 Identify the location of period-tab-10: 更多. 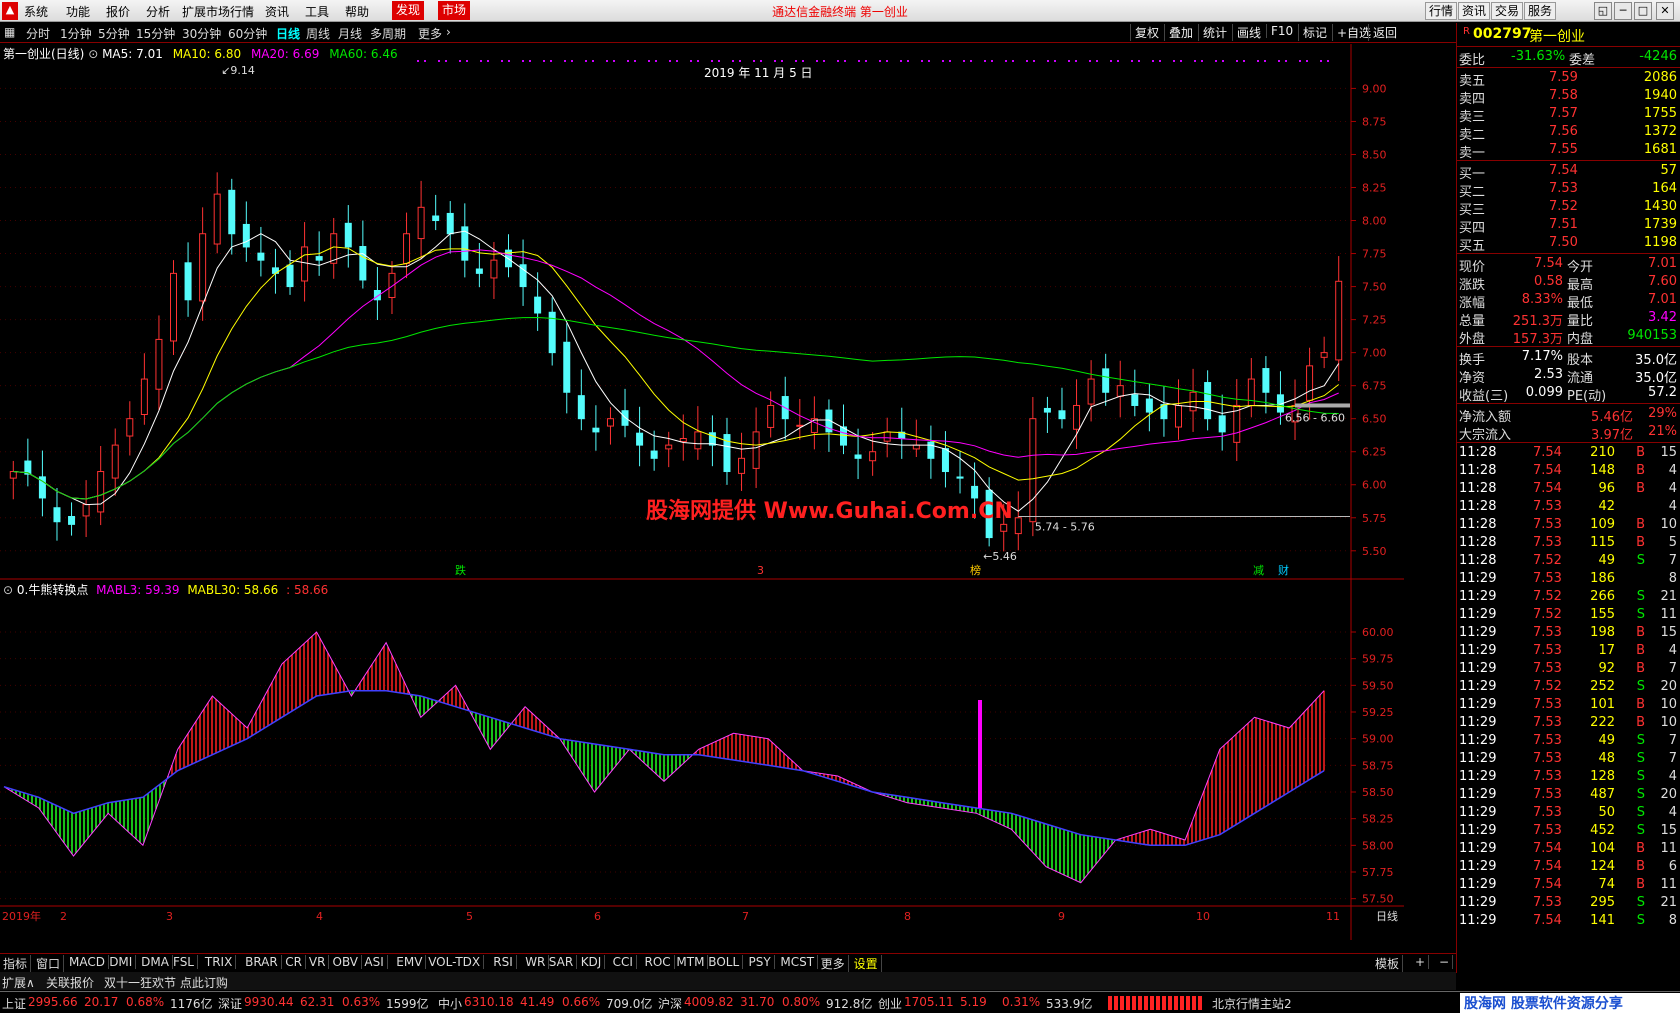
(430, 33).